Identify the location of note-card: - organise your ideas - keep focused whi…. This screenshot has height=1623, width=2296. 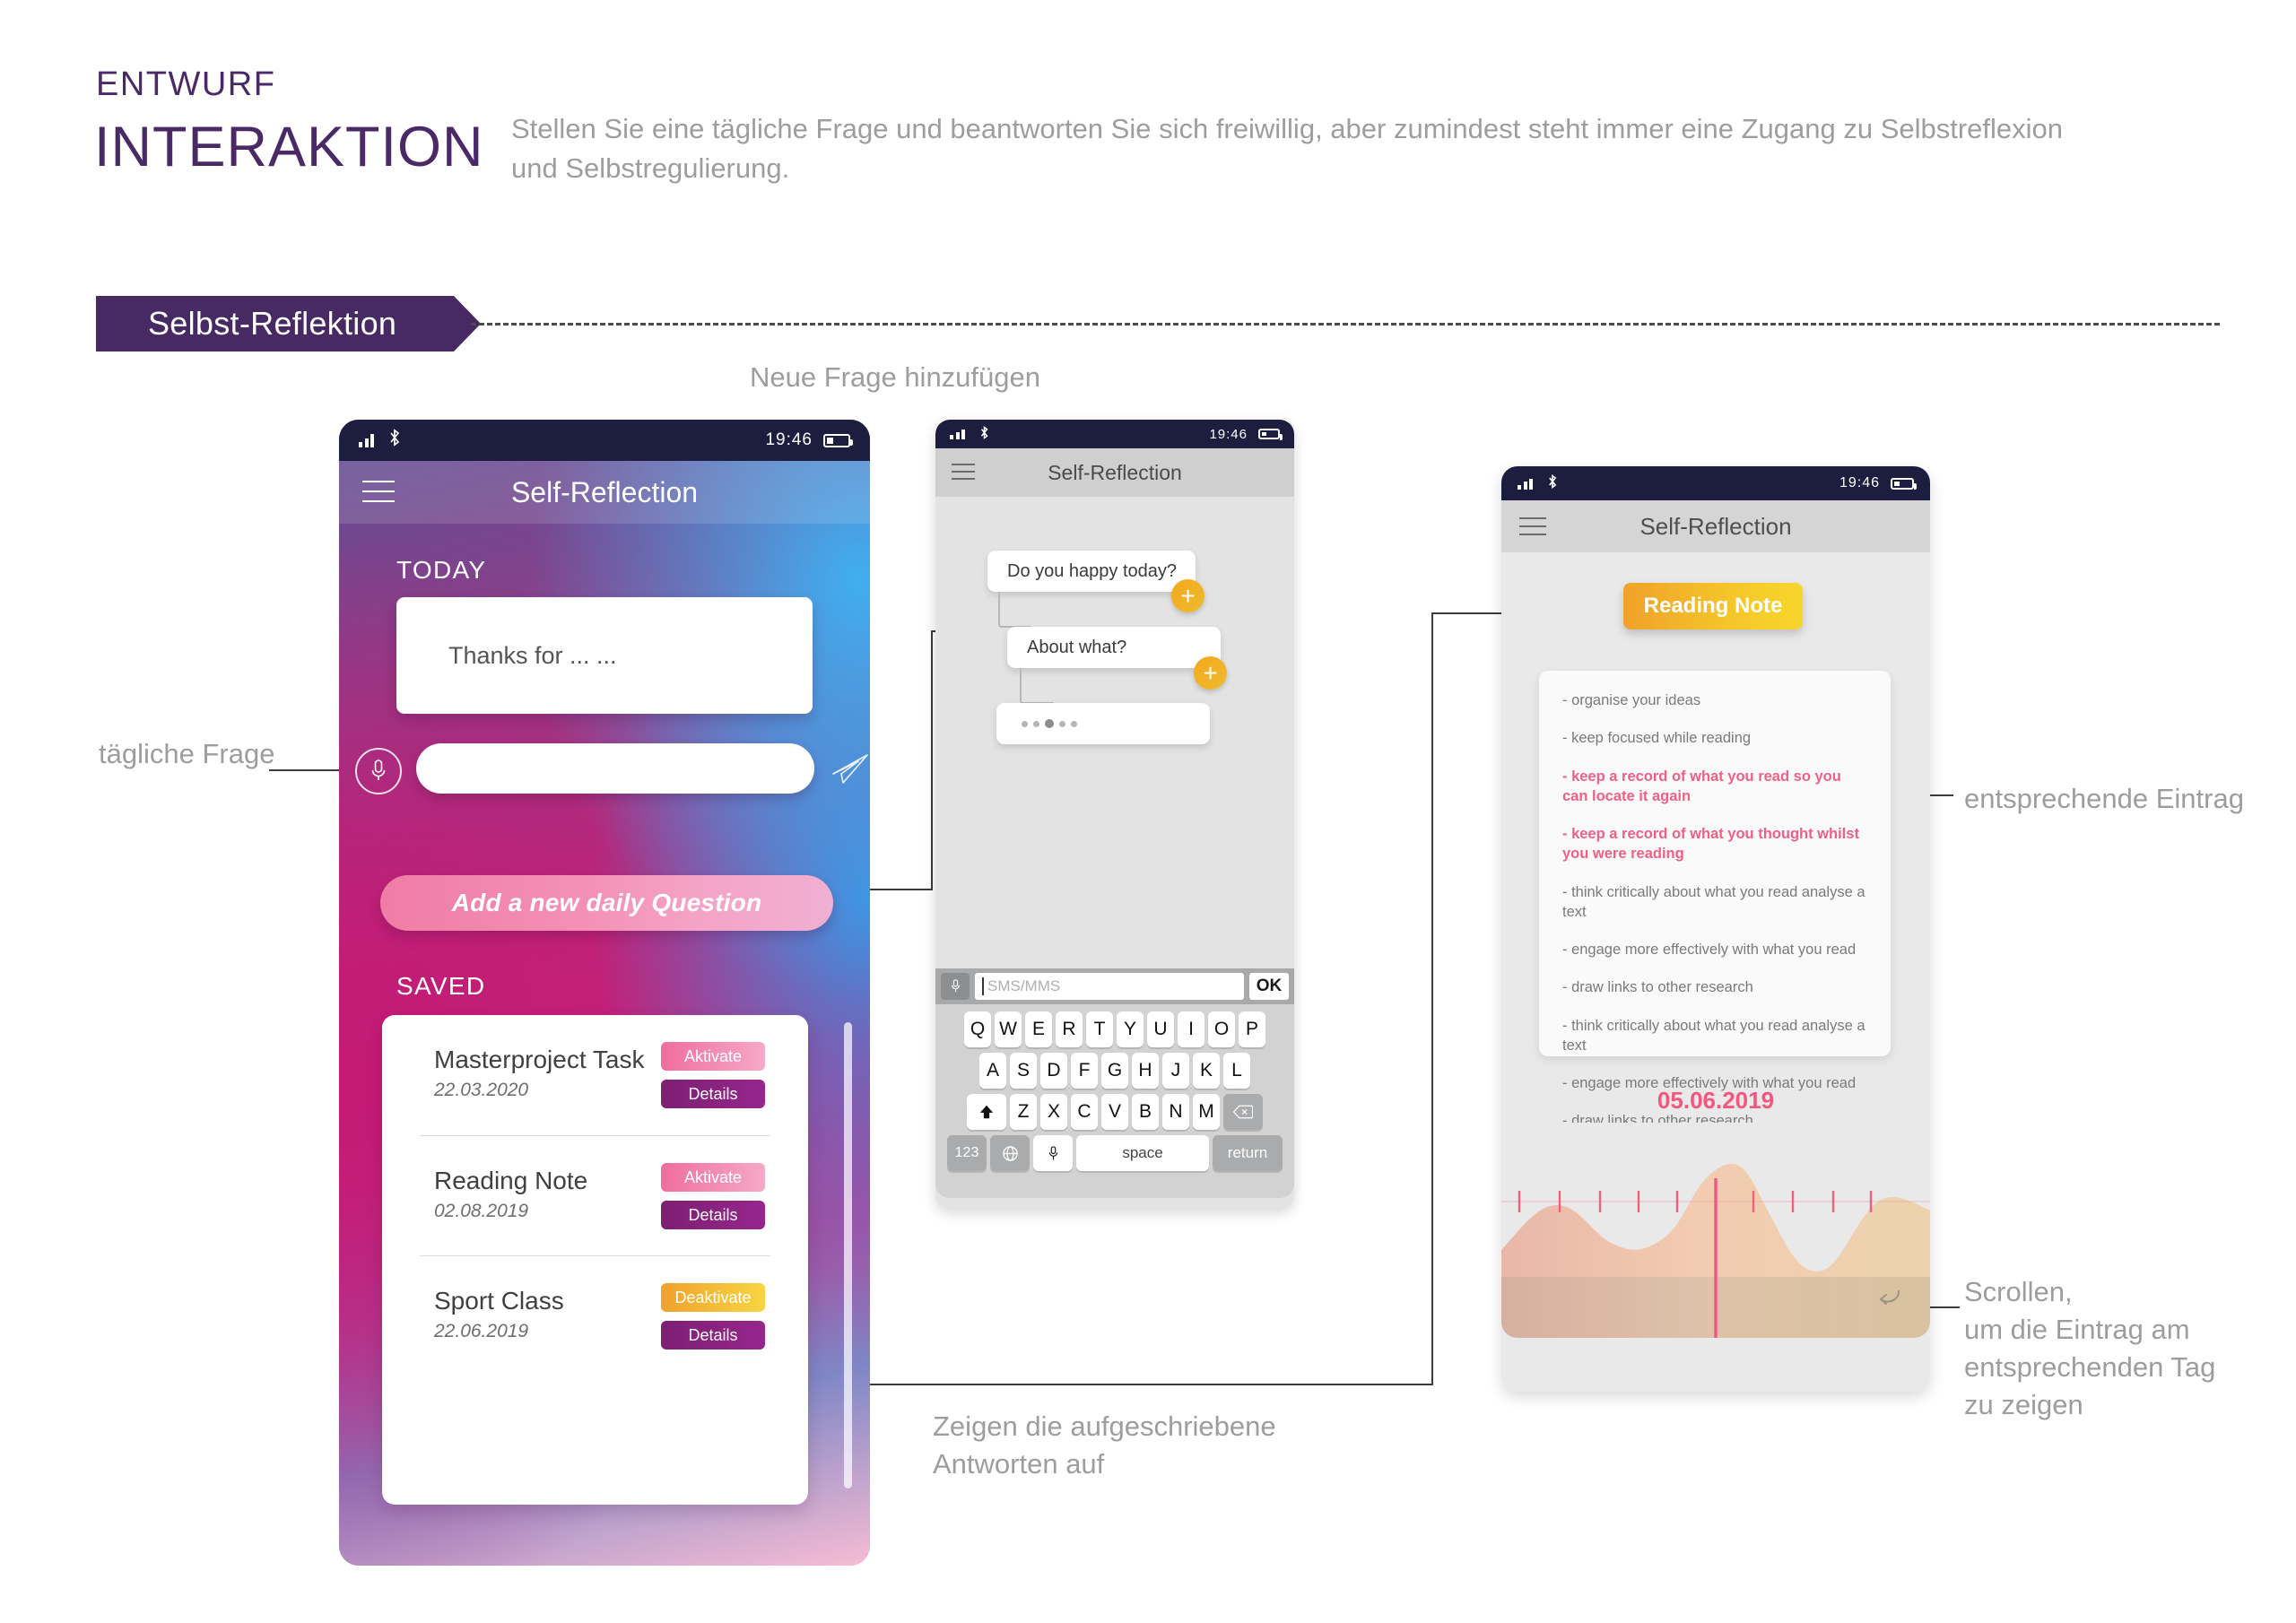
(1715, 900).